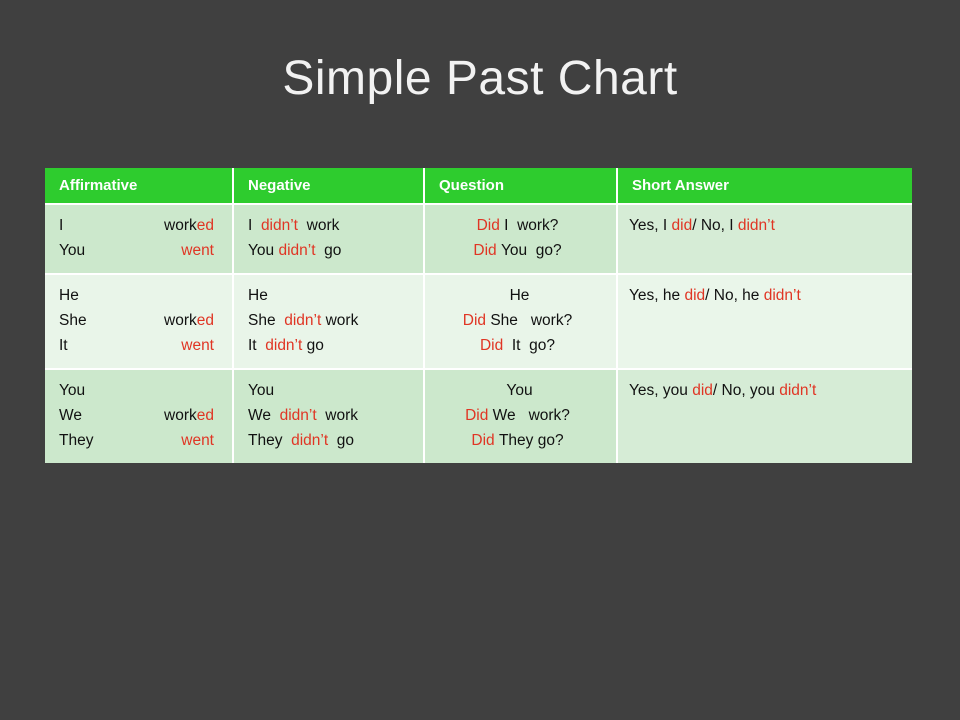  I want to click on negative-line: They didn’t go, so click(328, 440).